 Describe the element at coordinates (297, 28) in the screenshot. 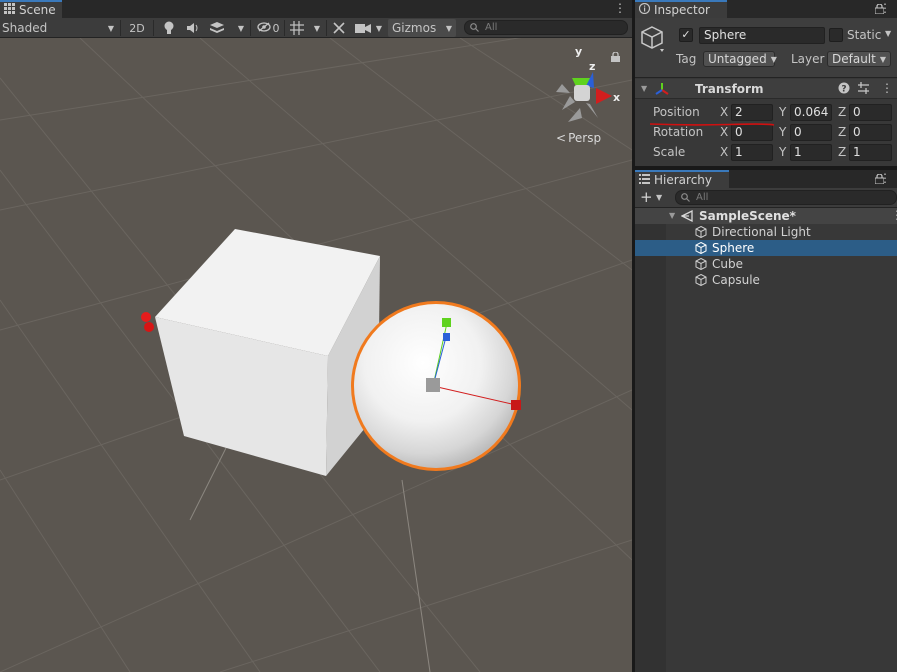

I see `grid-toggle-icon` at that location.